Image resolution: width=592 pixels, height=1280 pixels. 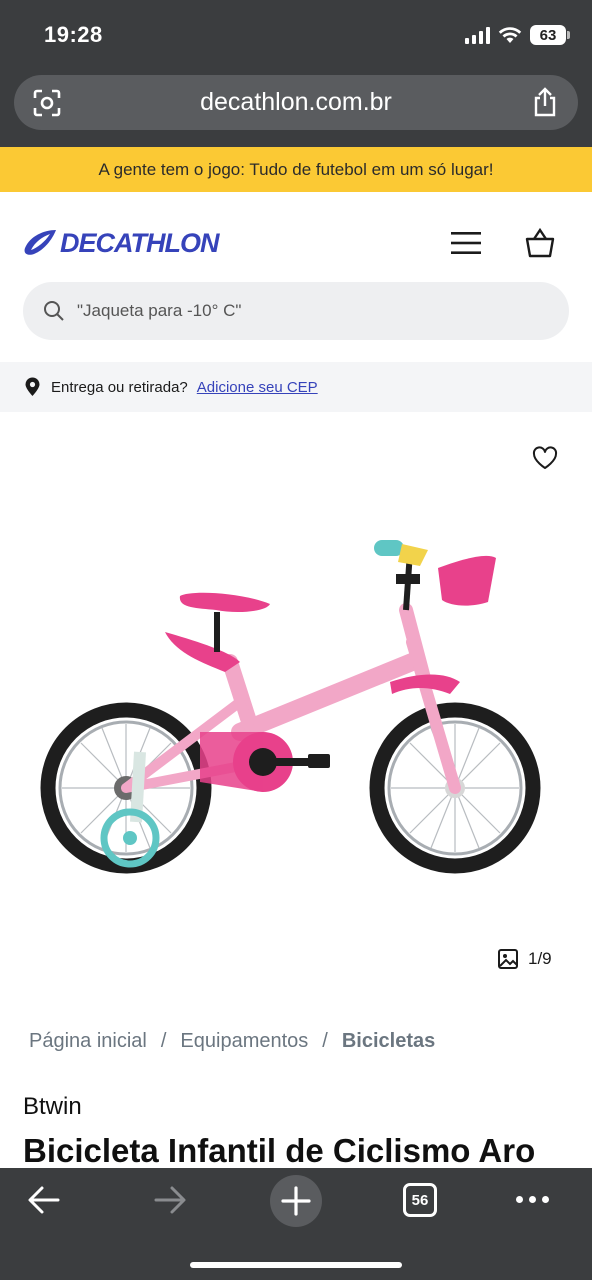 I want to click on tabs-icon: 56, so click(x=420, y=1200).